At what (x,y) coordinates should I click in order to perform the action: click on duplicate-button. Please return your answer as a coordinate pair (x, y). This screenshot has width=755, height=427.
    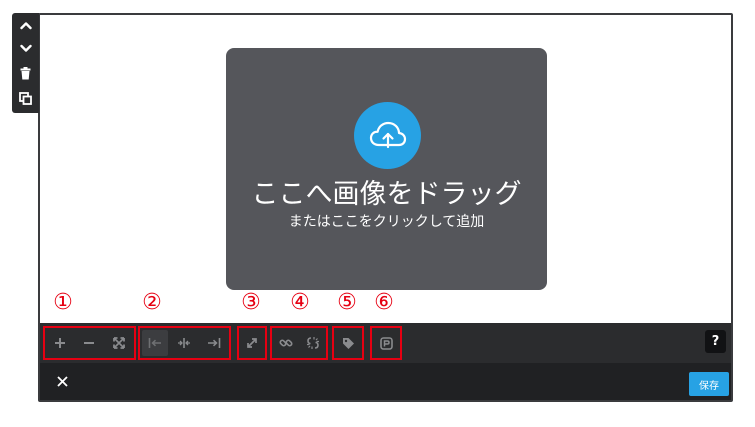
    Looking at the image, I should click on (25, 98).